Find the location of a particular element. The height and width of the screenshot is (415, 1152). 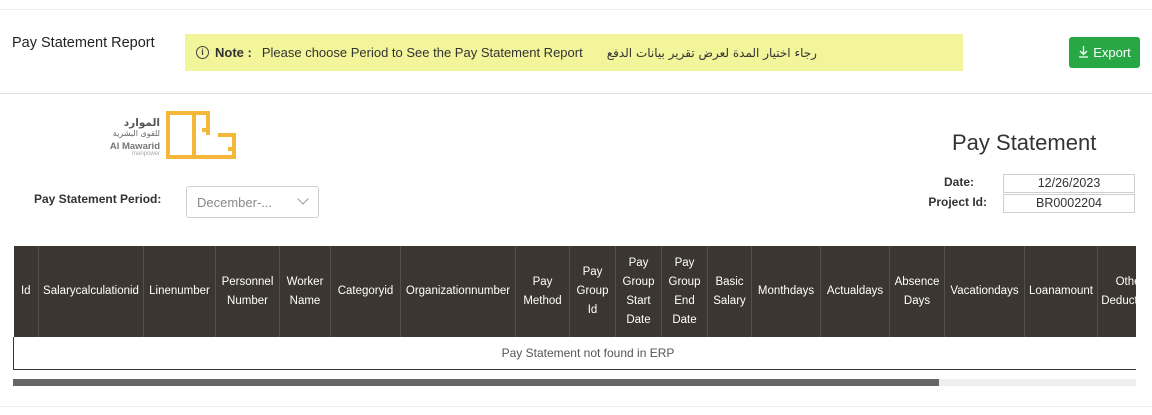

logo-subtext: manpower is located at coordinates (145, 154).